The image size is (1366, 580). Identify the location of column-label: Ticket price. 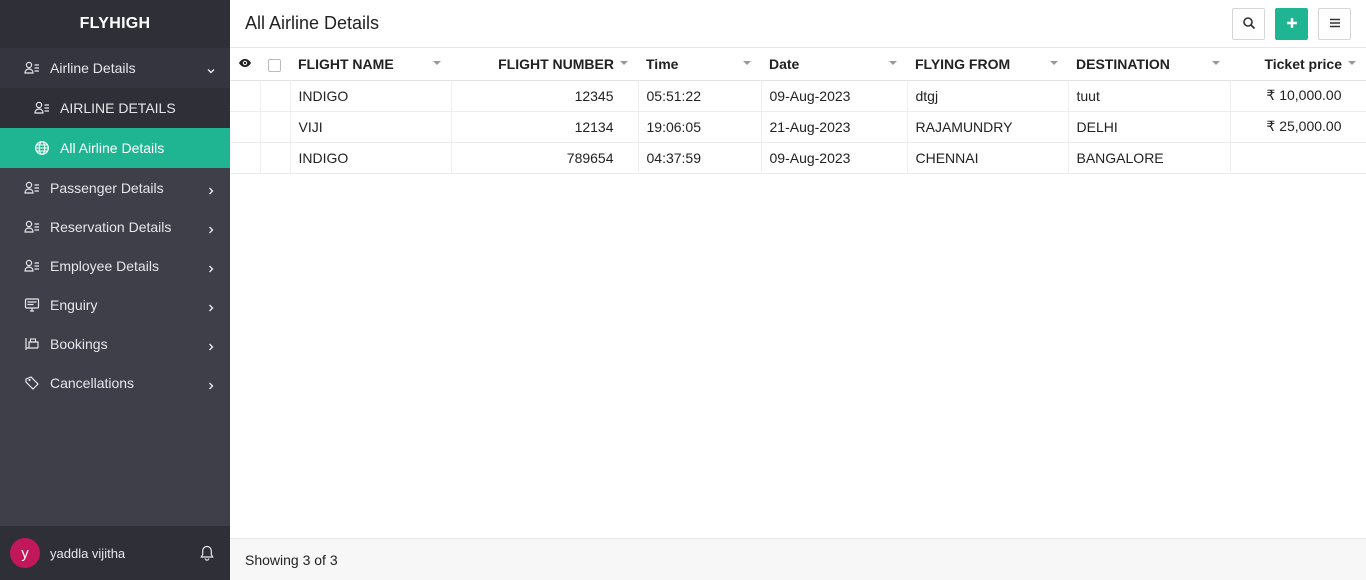
(1303, 63).